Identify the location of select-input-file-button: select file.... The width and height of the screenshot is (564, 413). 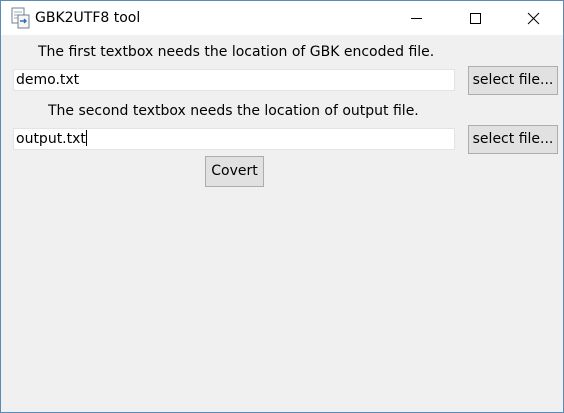
(513, 80).